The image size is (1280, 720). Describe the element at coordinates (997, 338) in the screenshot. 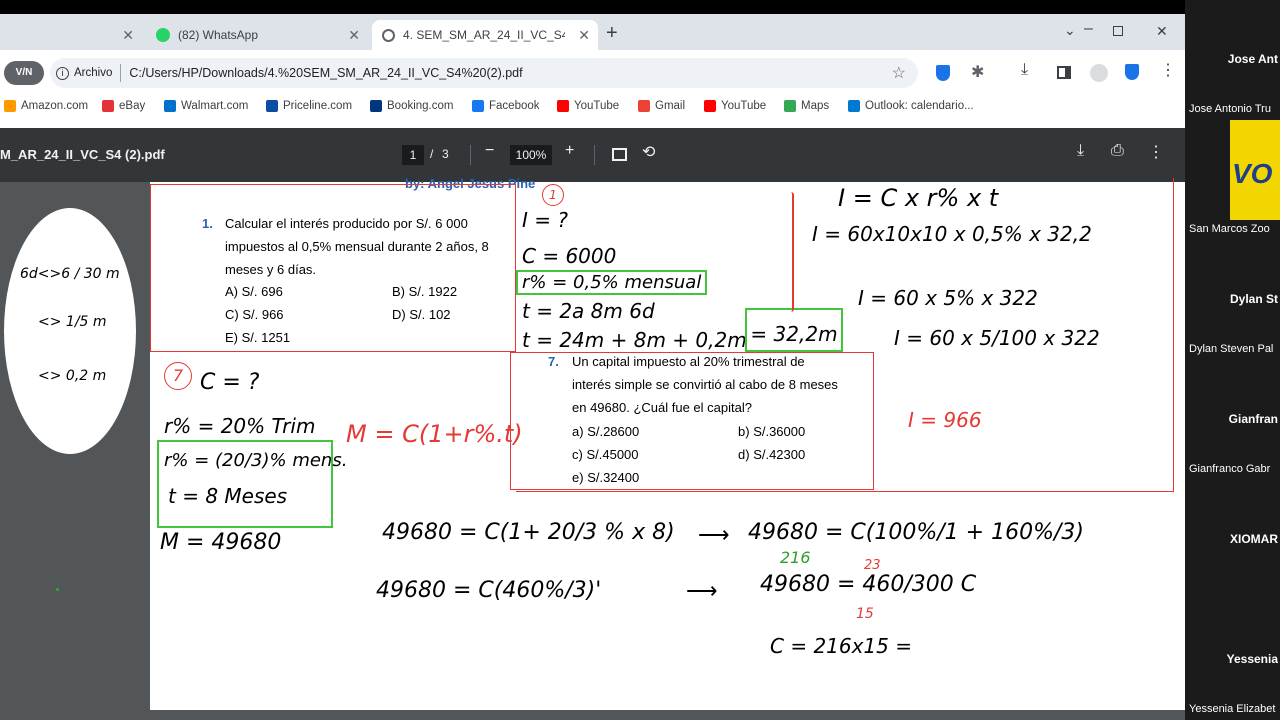

I see `formula-1: I = 60 x 5/100 x 322` at that location.